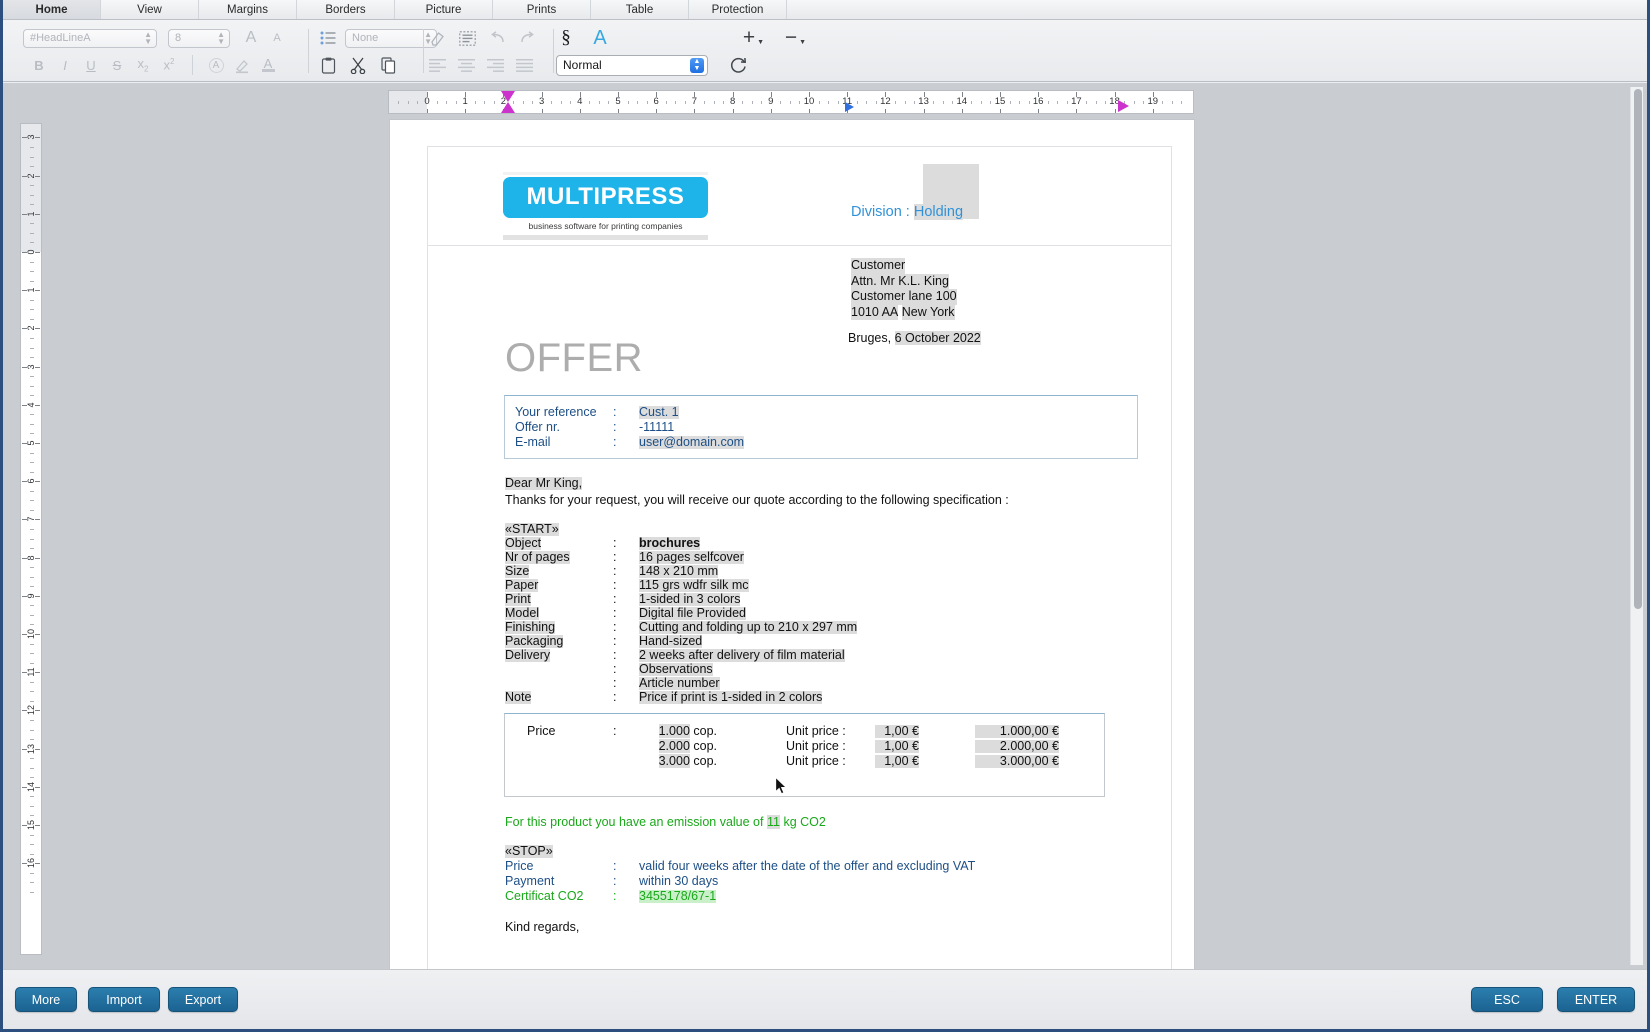 Image resolution: width=1650 pixels, height=1032 pixels. What do you see at coordinates (1507, 999) in the screenshot?
I see `esc-button: ESC` at bounding box center [1507, 999].